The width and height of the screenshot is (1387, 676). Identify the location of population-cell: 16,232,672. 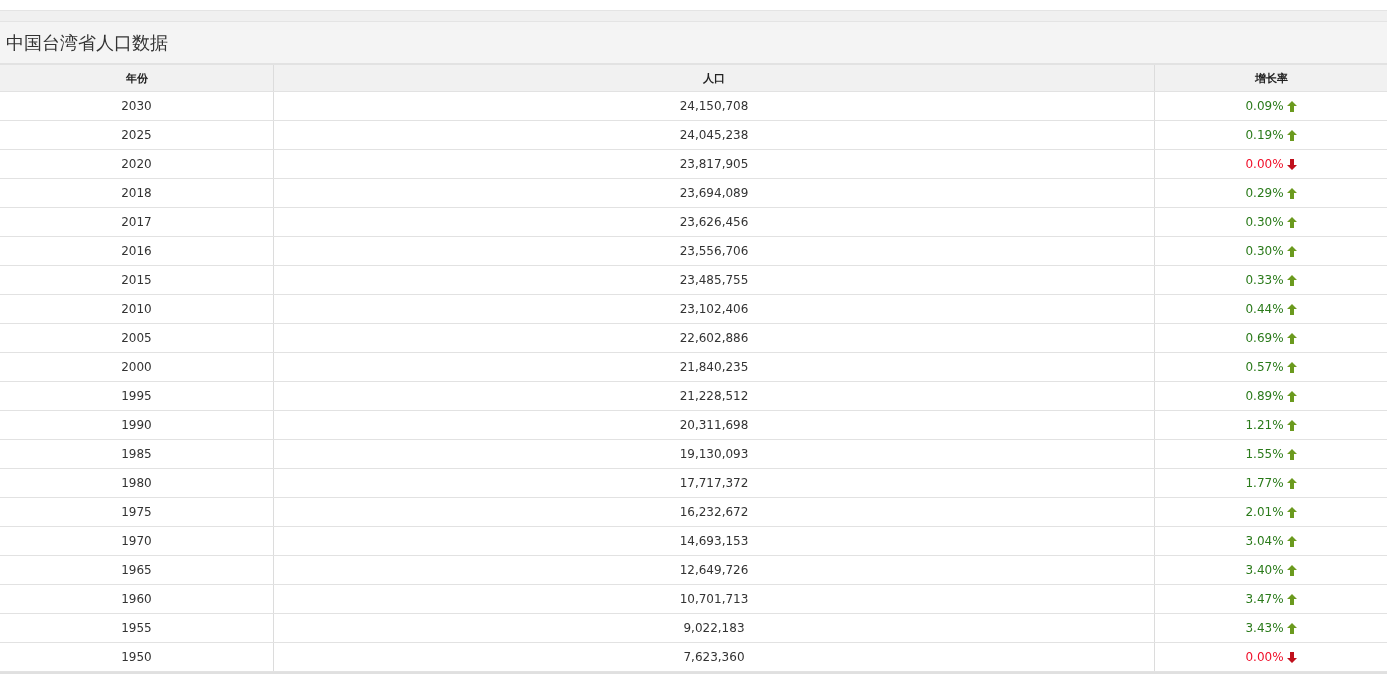
(714, 512).